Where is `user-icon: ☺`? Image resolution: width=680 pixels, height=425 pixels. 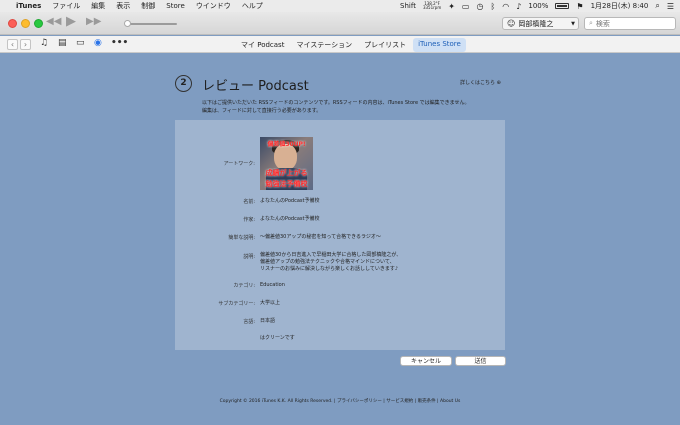
user-icon: ☺ is located at coordinates (511, 23).